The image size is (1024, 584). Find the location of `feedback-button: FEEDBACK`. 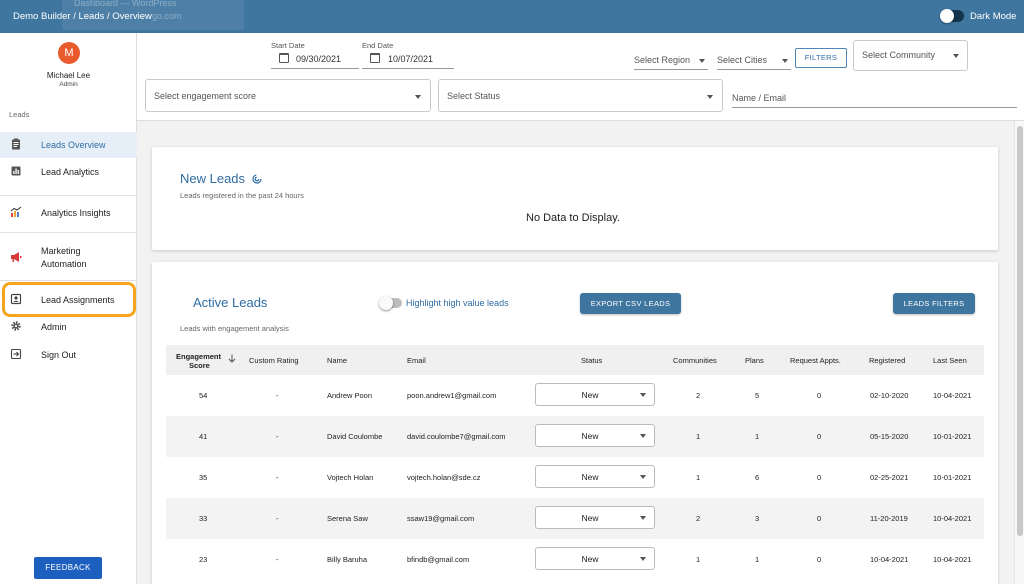

feedback-button: FEEDBACK is located at coordinates (68, 568).